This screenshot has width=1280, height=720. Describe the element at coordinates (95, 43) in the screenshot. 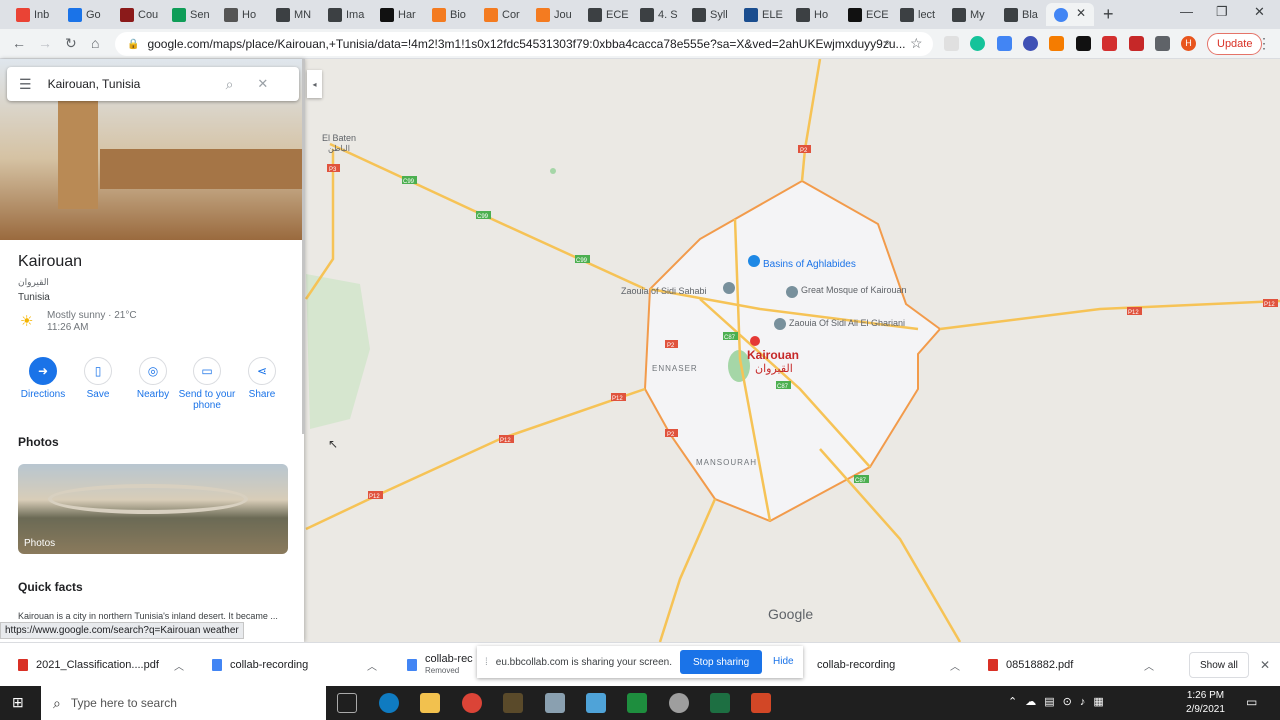

I see `home-icon: ⌂` at that location.